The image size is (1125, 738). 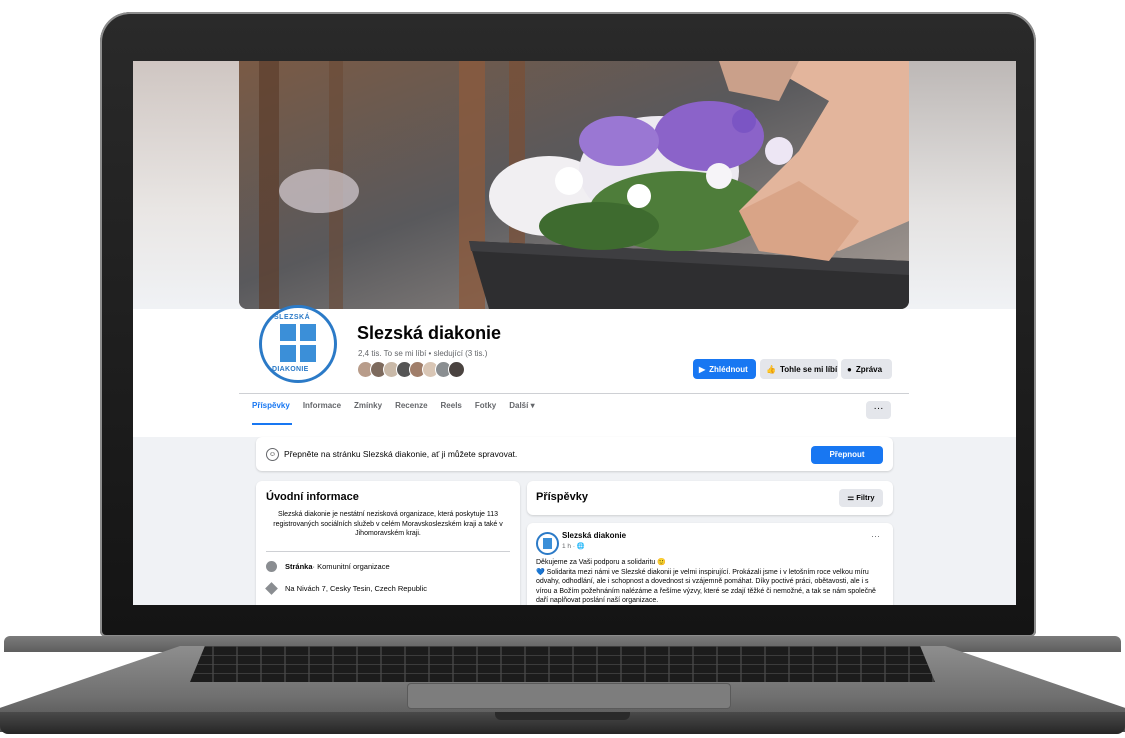 What do you see at coordinates (728, 369) in the screenshot?
I see `watch-button-label: Zhlédnout` at bounding box center [728, 369].